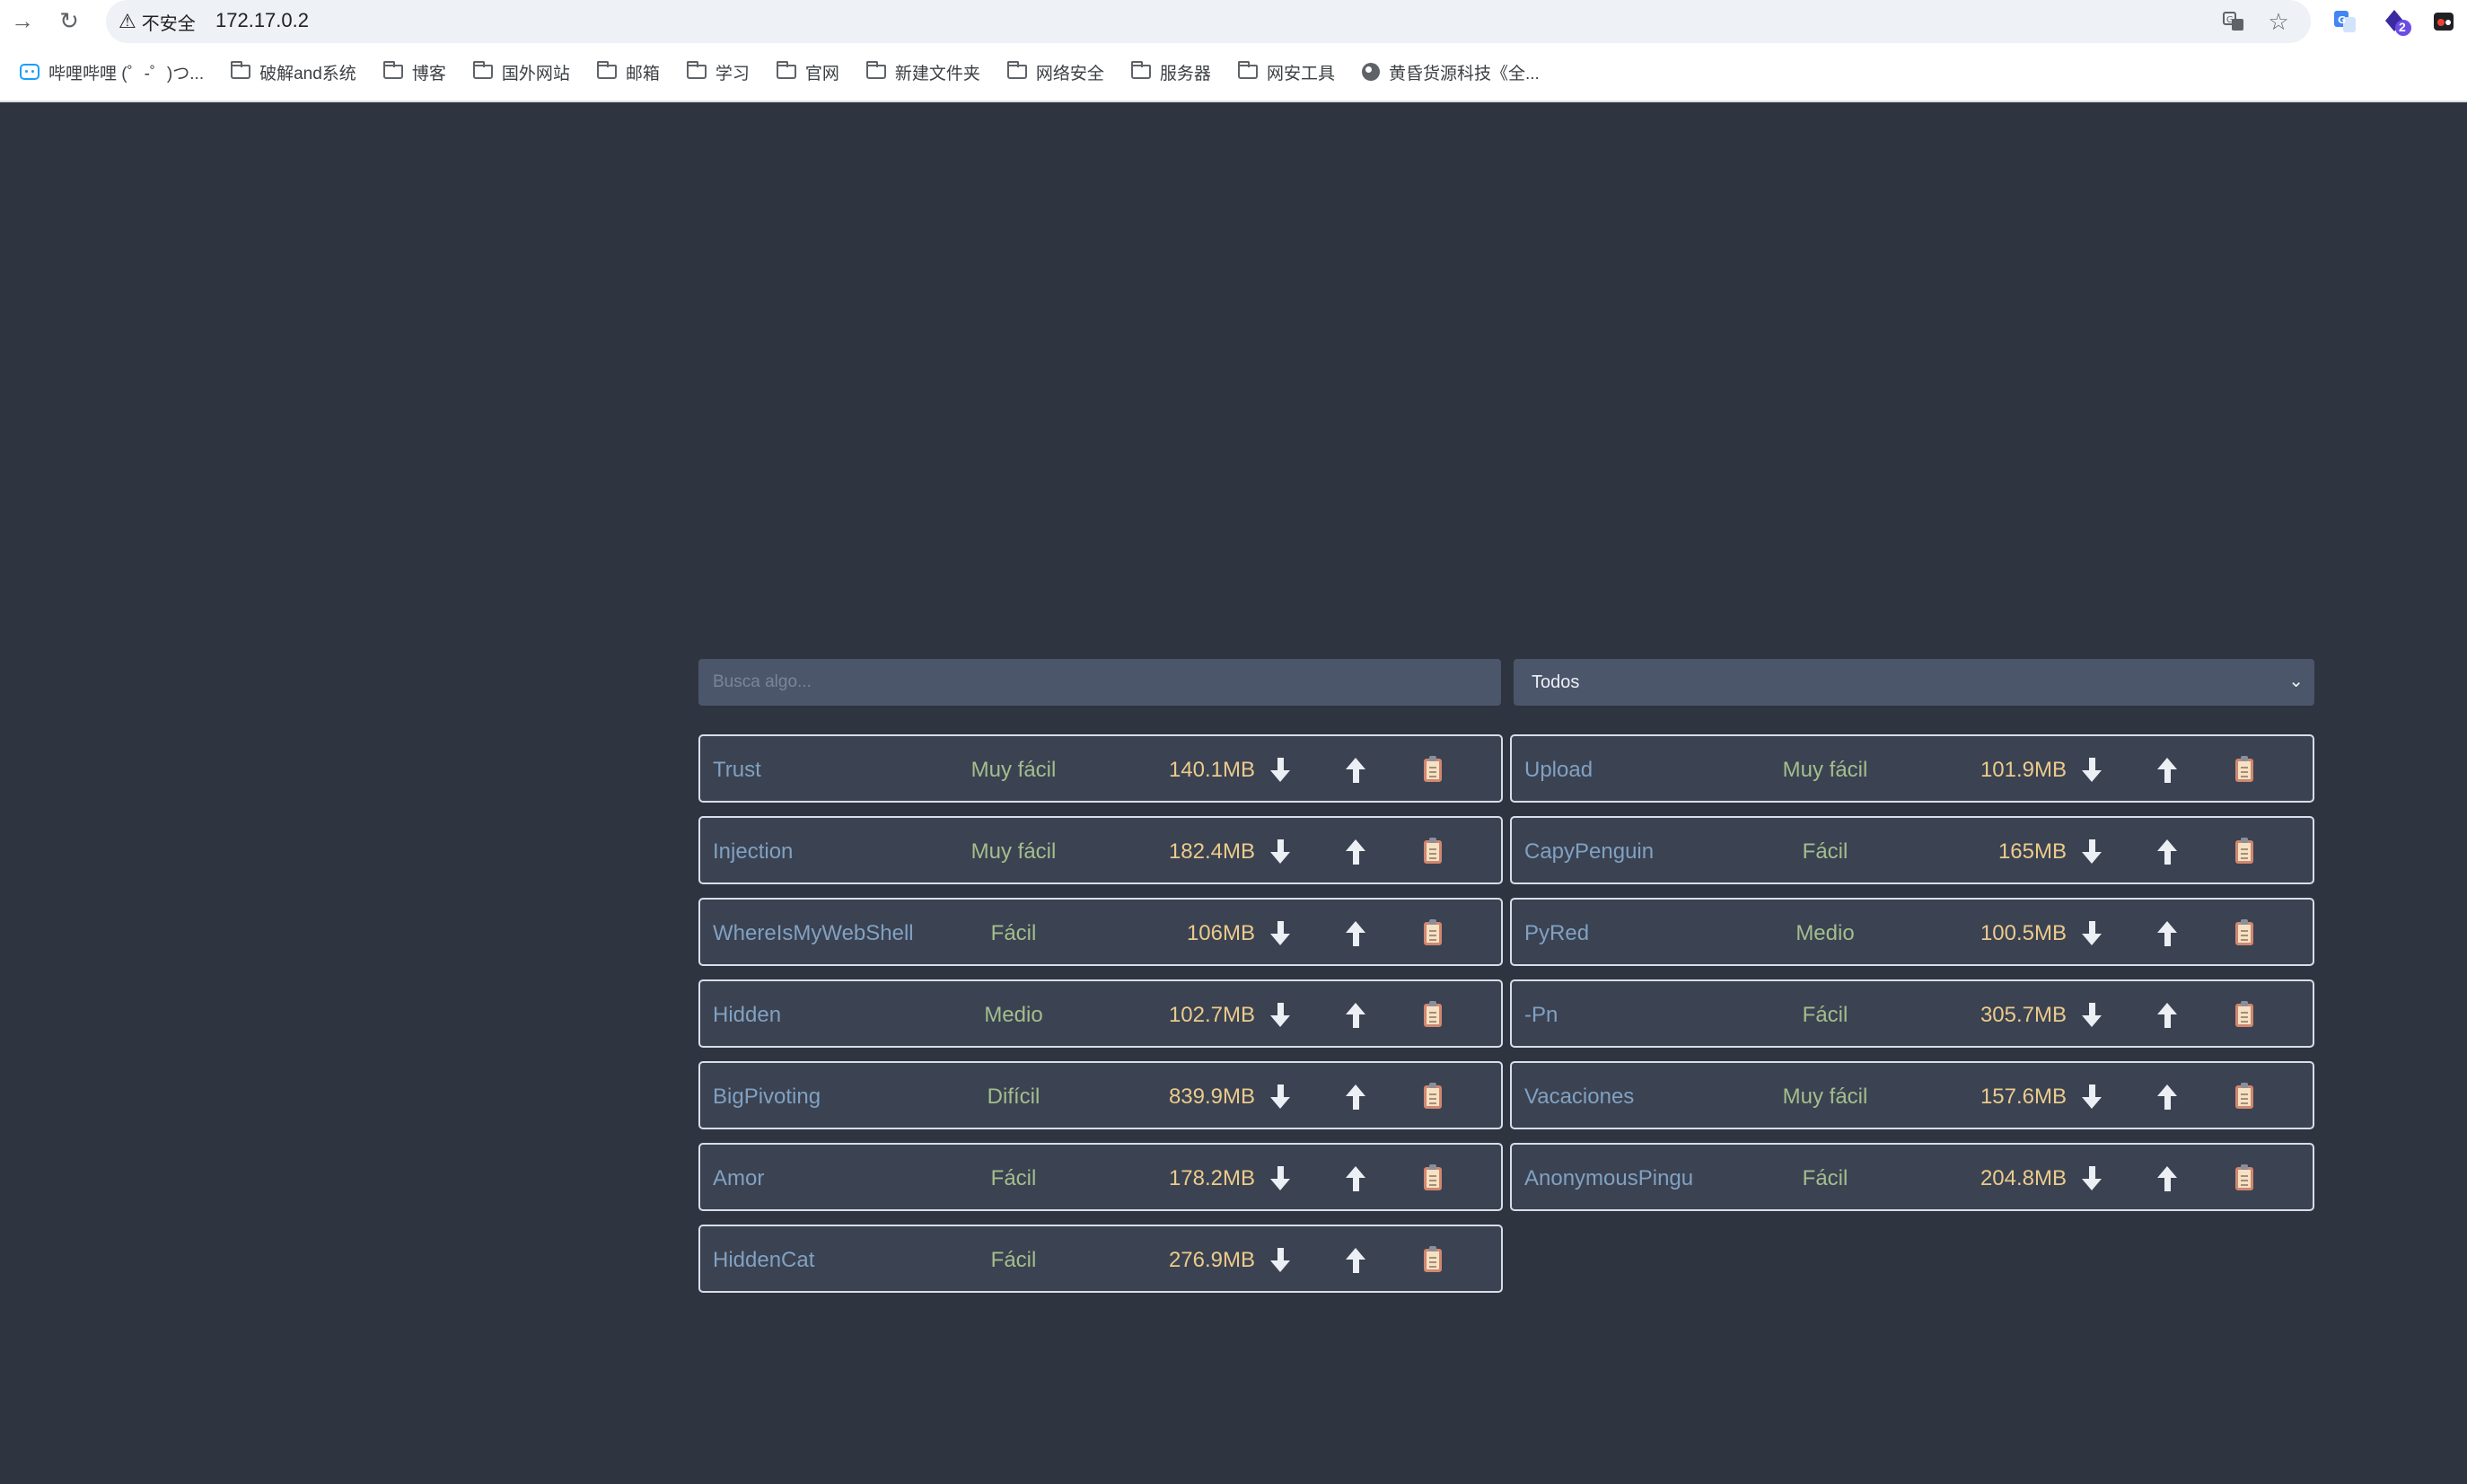  What do you see at coordinates (1589, 852) in the screenshot?
I see `machine-name: CapyPenguin` at bounding box center [1589, 852].